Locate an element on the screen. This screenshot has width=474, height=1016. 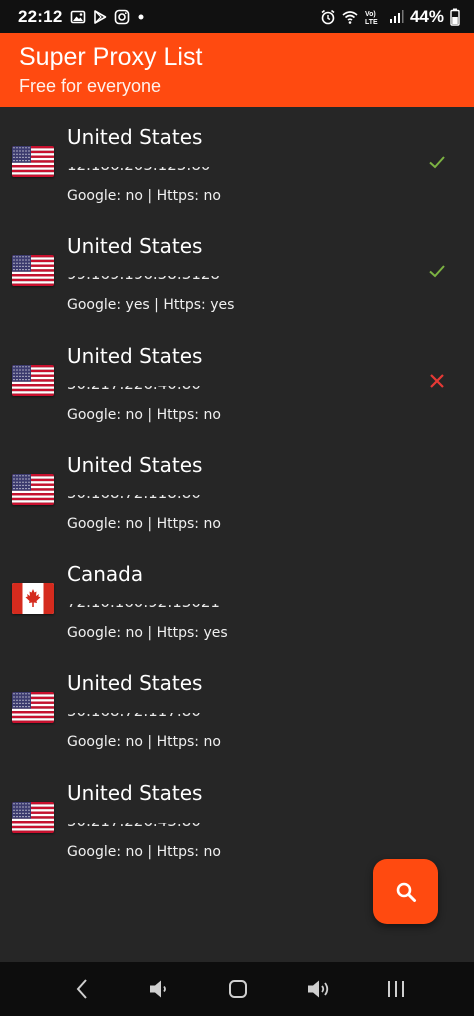
recents-button is located at coordinates (396, 989).